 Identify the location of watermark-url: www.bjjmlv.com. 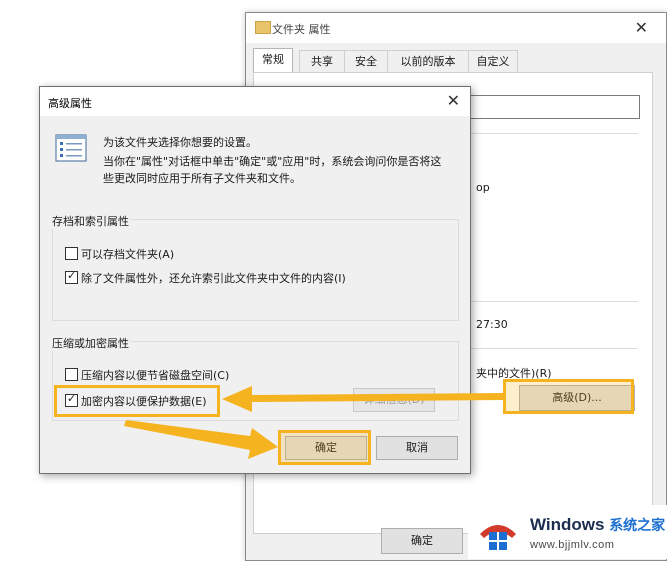
(572, 545).